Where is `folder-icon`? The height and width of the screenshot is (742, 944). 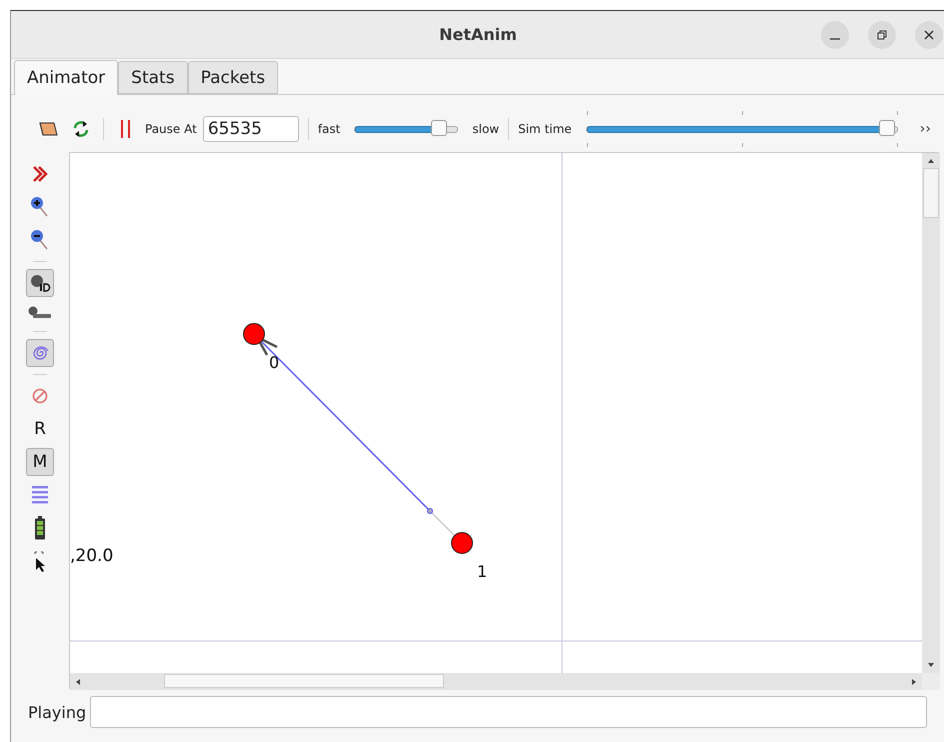 folder-icon is located at coordinates (49, 129).